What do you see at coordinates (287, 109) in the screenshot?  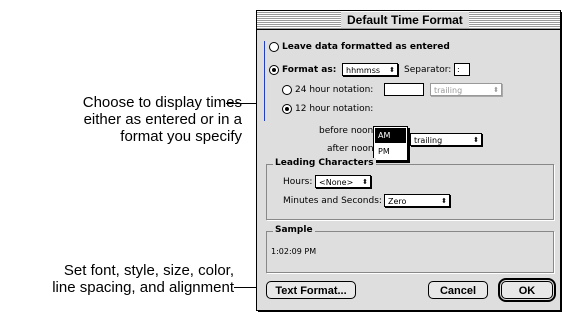 I see `radio-12-hour` at bounding box center [287, 109].